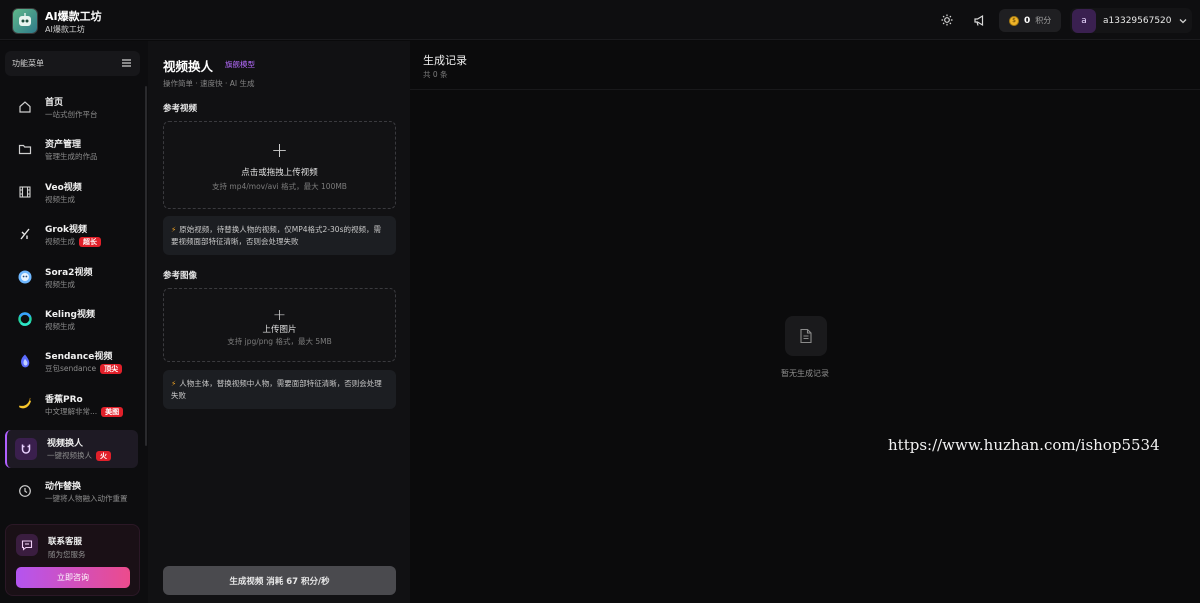  I want to click on points-balance: $ 0 积分, so click(1030, 20).